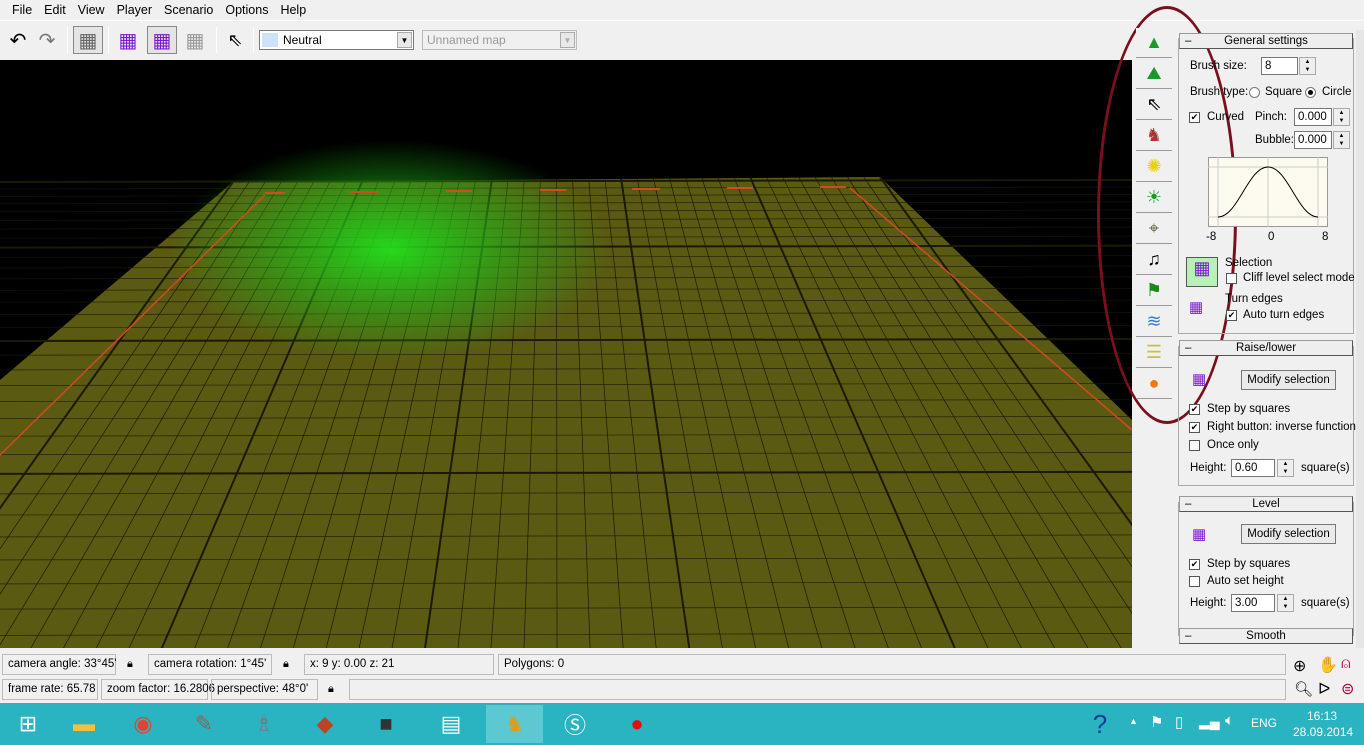 Image resolution: width=1364 pixels, height=745 pixels. I want to click on water-icon: ≋, so click(1154, 322).